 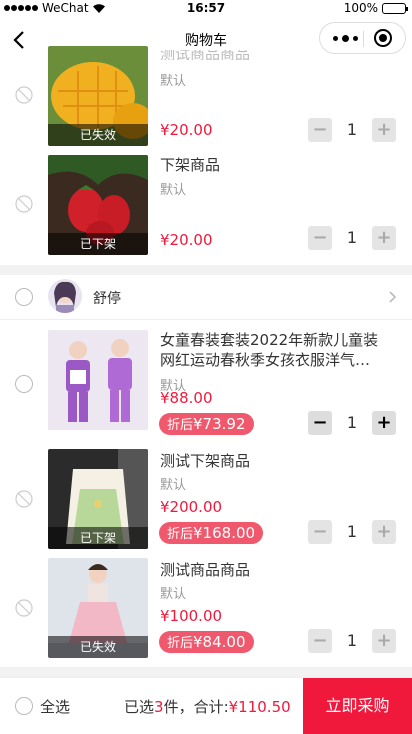 I want to click on discount-price: ¥73.92, so click(x=219, y=424).